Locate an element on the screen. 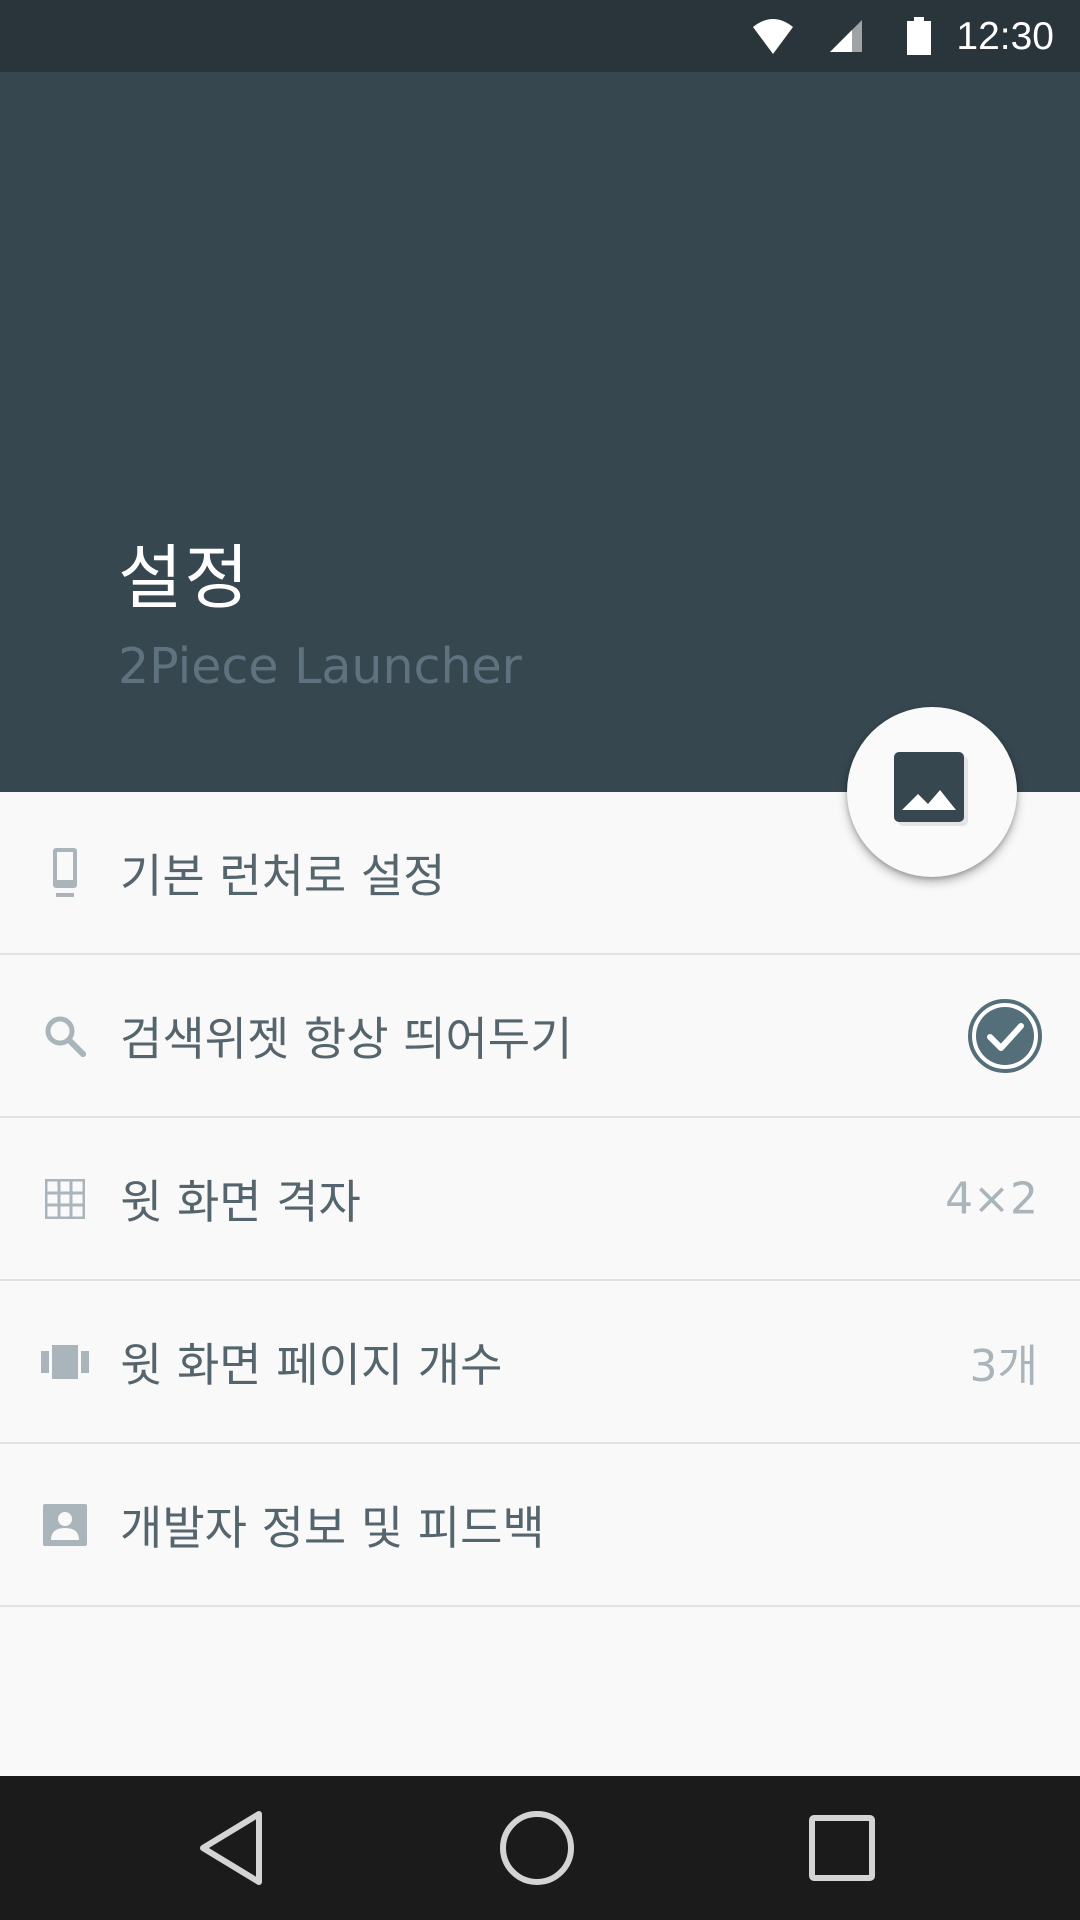 The width and height of the screenshot is (1080, 1920). cell-signal-icon is located at coordinates (846, 36).